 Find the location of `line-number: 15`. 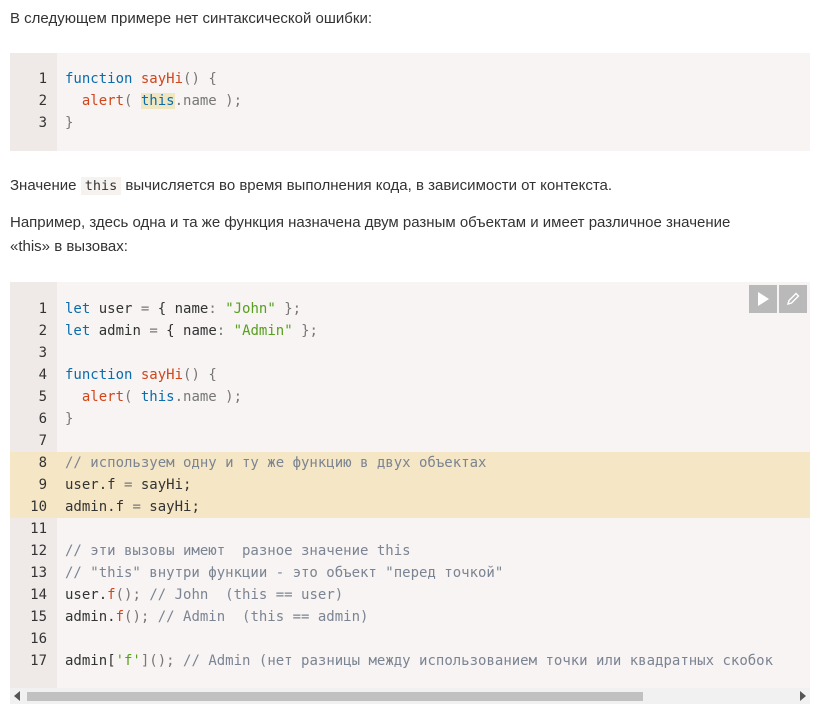

line-number: 15 is located at coordinates (38, 617).